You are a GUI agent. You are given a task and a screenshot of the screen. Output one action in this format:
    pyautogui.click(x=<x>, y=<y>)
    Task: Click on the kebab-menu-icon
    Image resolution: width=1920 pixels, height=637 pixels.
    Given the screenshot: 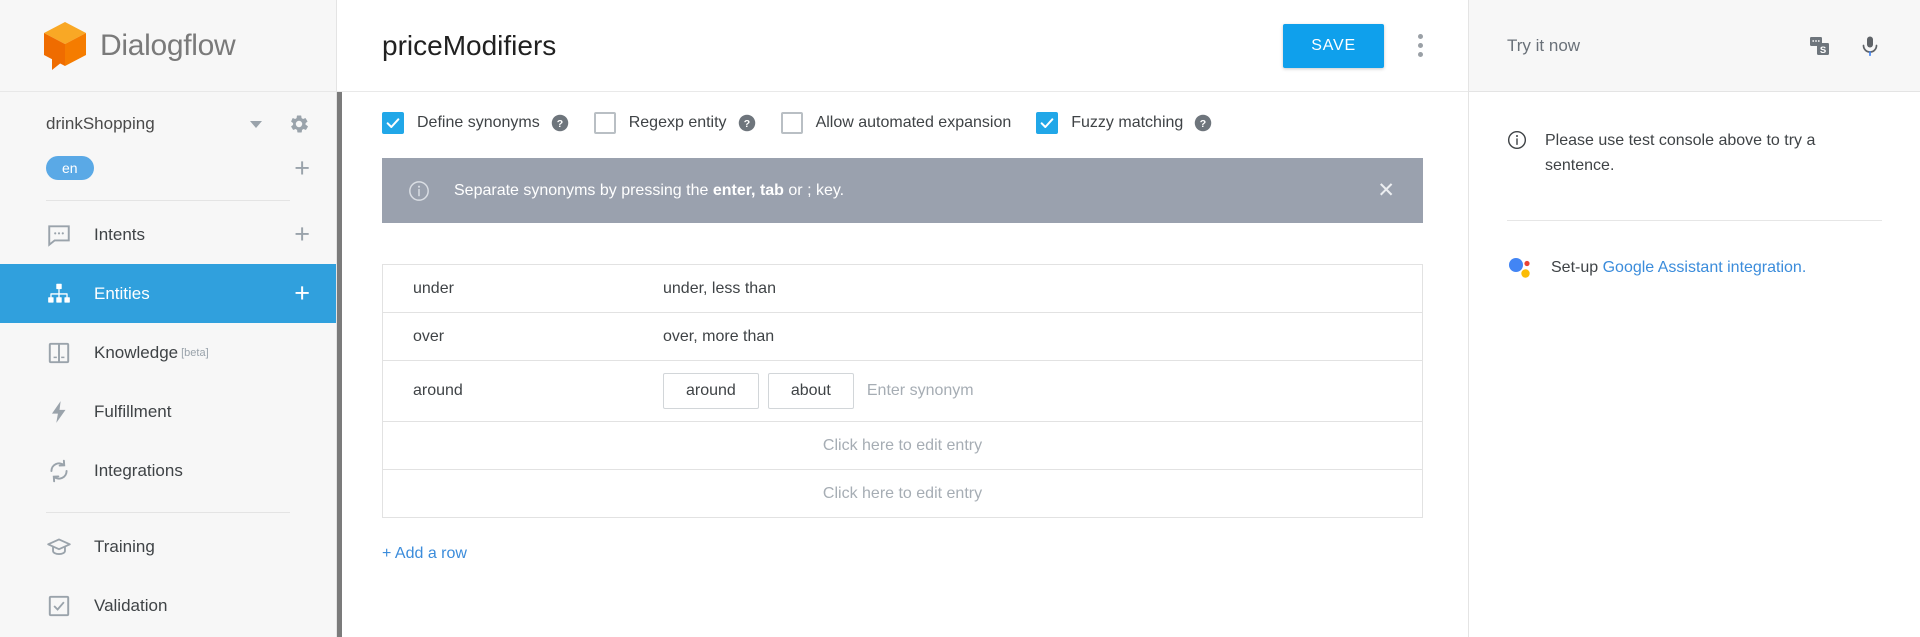 What is the action you would take?
    pyautogui.click(x=1420, y=46)
    